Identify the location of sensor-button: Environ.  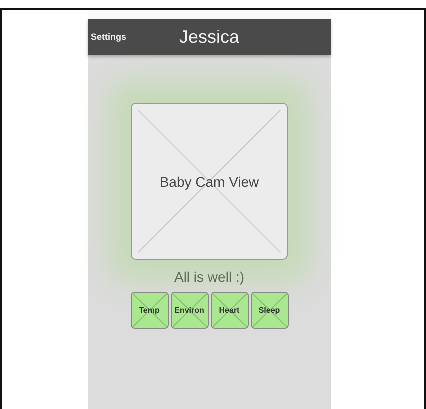
(189, 310).